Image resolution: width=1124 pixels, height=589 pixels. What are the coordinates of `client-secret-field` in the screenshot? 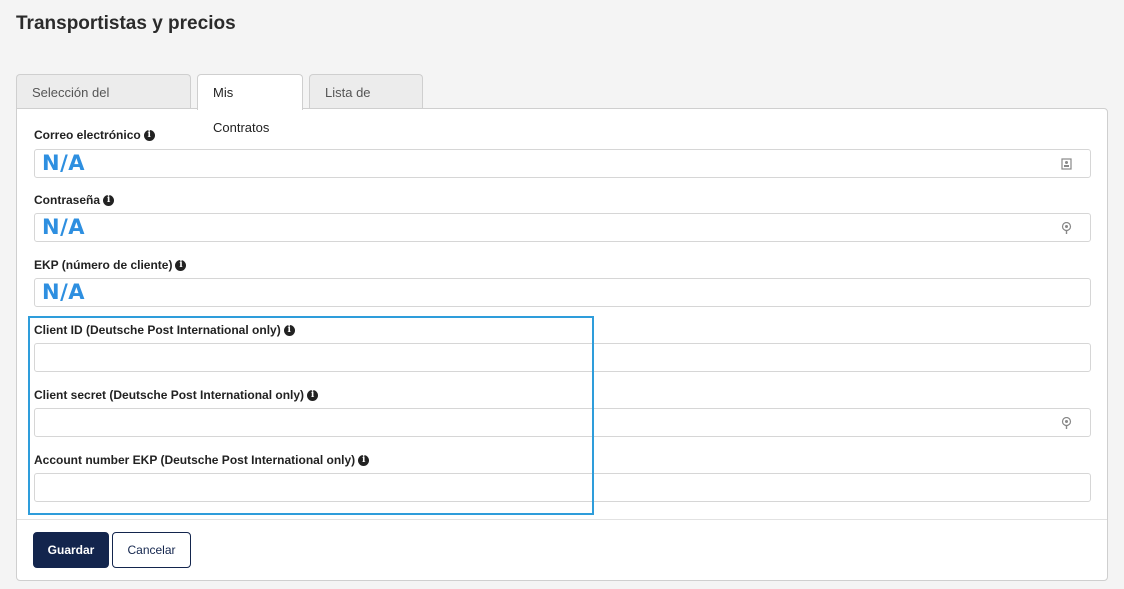 It's located at (562, 422).